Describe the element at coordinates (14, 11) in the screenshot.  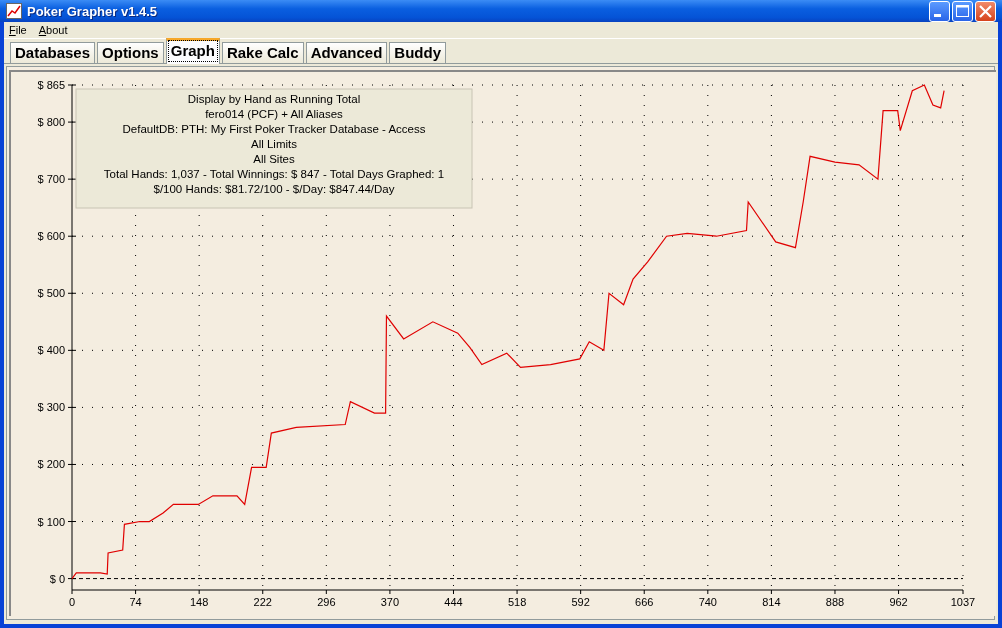
I see `chart-icon` at that location.